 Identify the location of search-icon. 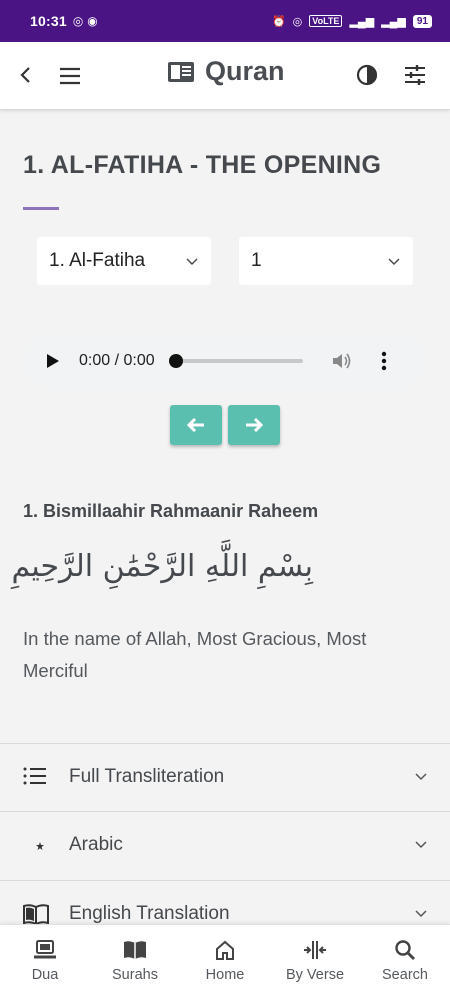
(405, 950).